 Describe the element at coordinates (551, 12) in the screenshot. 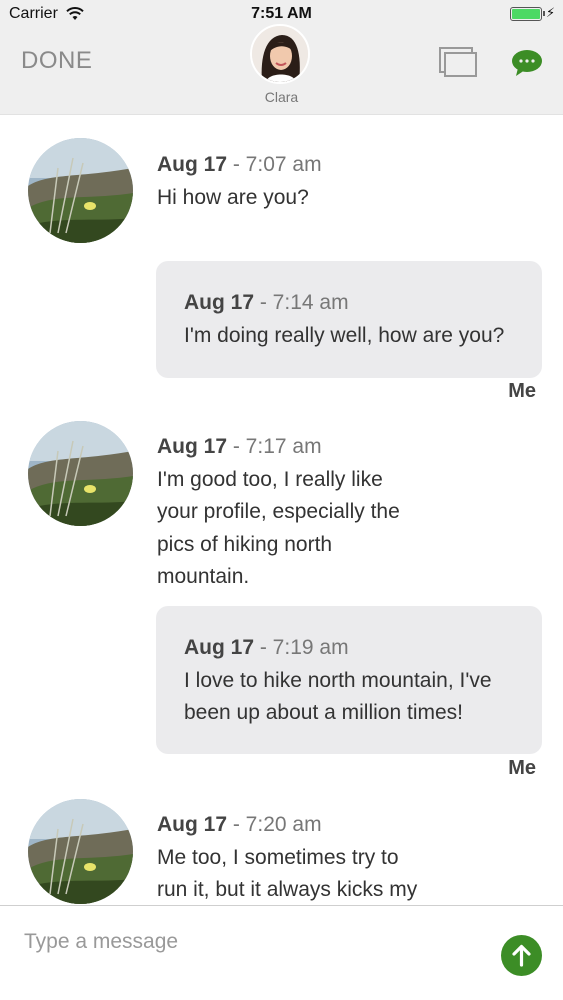

I see `charging-bolt-icon: ⚡` at that location.